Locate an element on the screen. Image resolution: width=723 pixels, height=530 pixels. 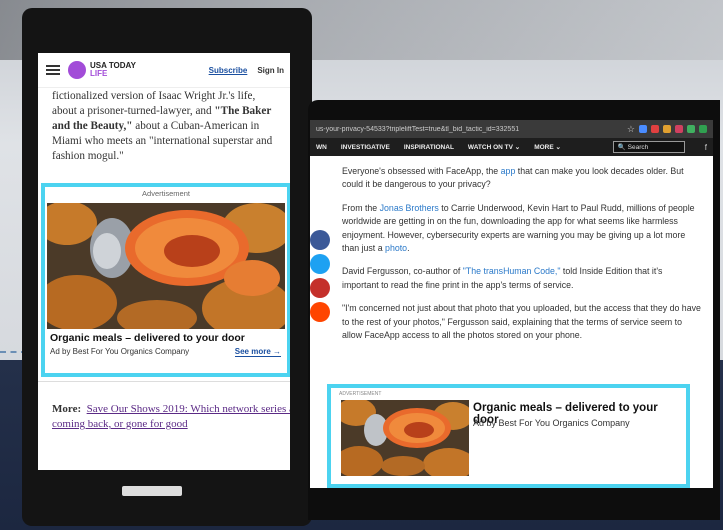
see-more-link: See more → is located at coordinates (257, 352).